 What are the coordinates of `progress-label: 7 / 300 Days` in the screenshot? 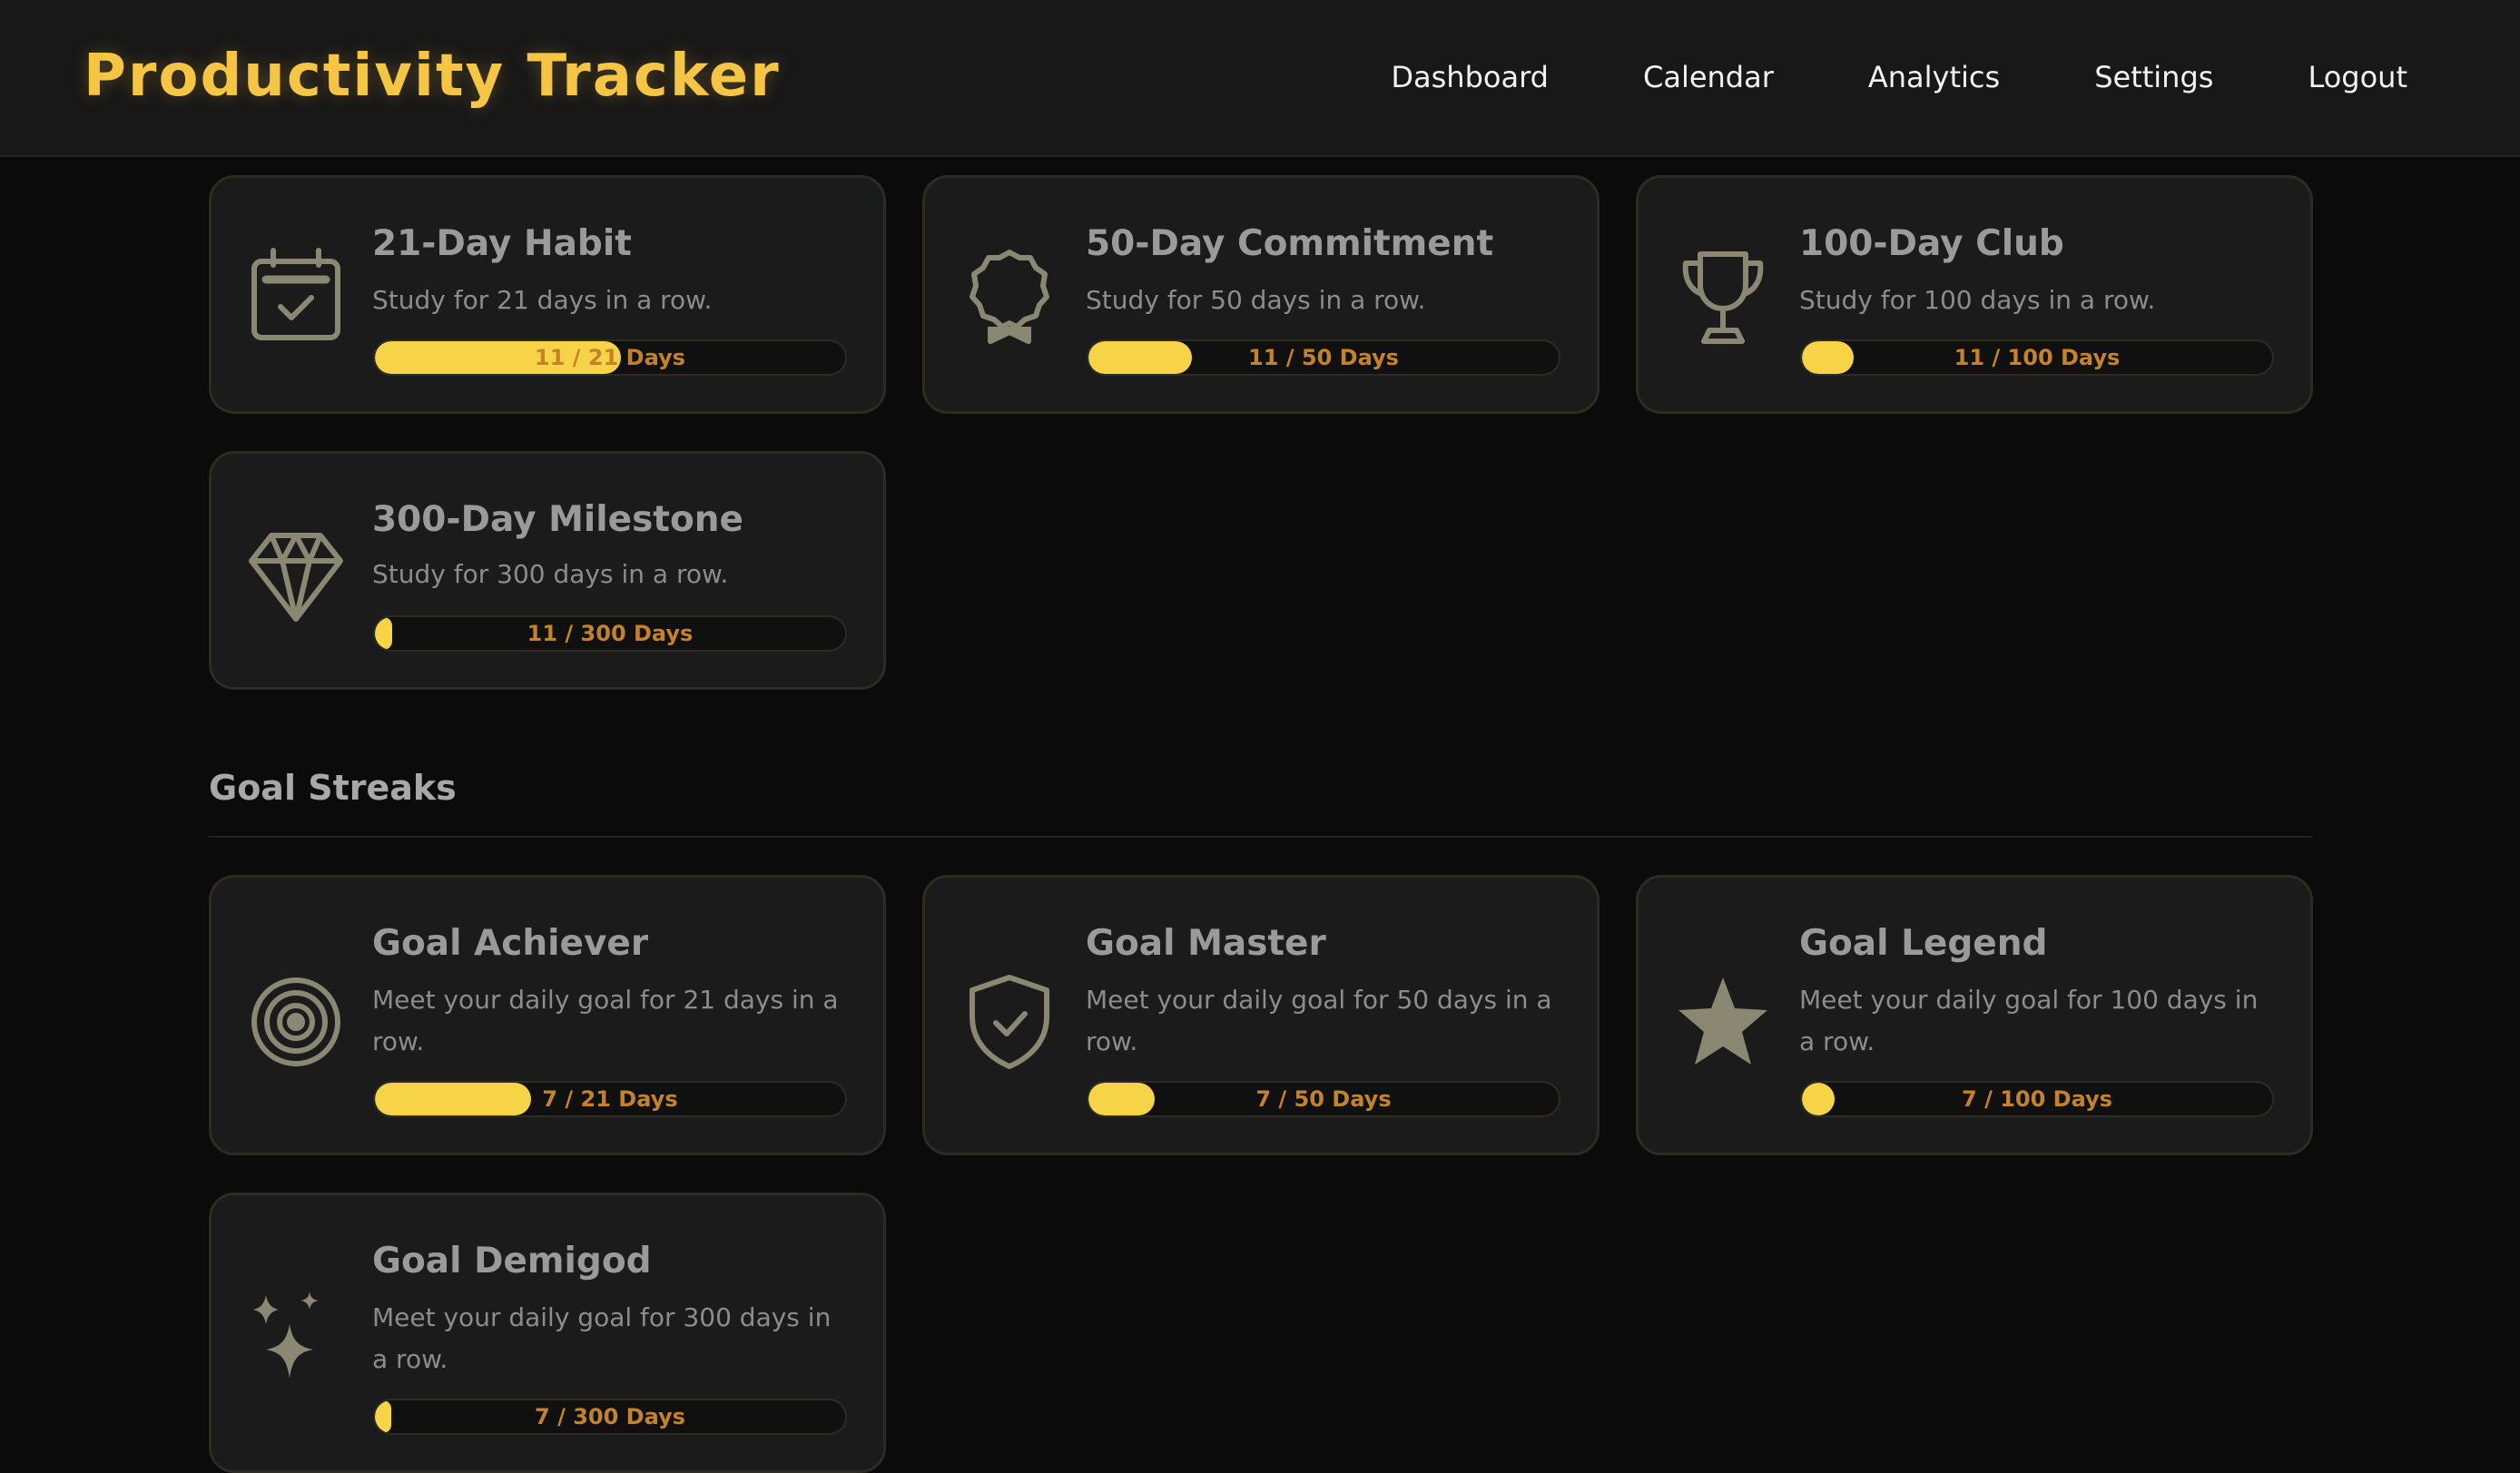 It's located at (610, 1417).